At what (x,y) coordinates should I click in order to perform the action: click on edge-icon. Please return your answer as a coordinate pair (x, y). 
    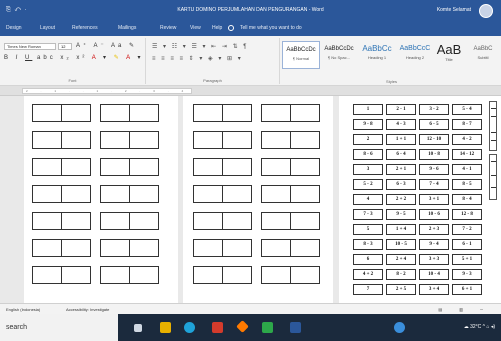
    Looking at the image, I should click on (189, 327).